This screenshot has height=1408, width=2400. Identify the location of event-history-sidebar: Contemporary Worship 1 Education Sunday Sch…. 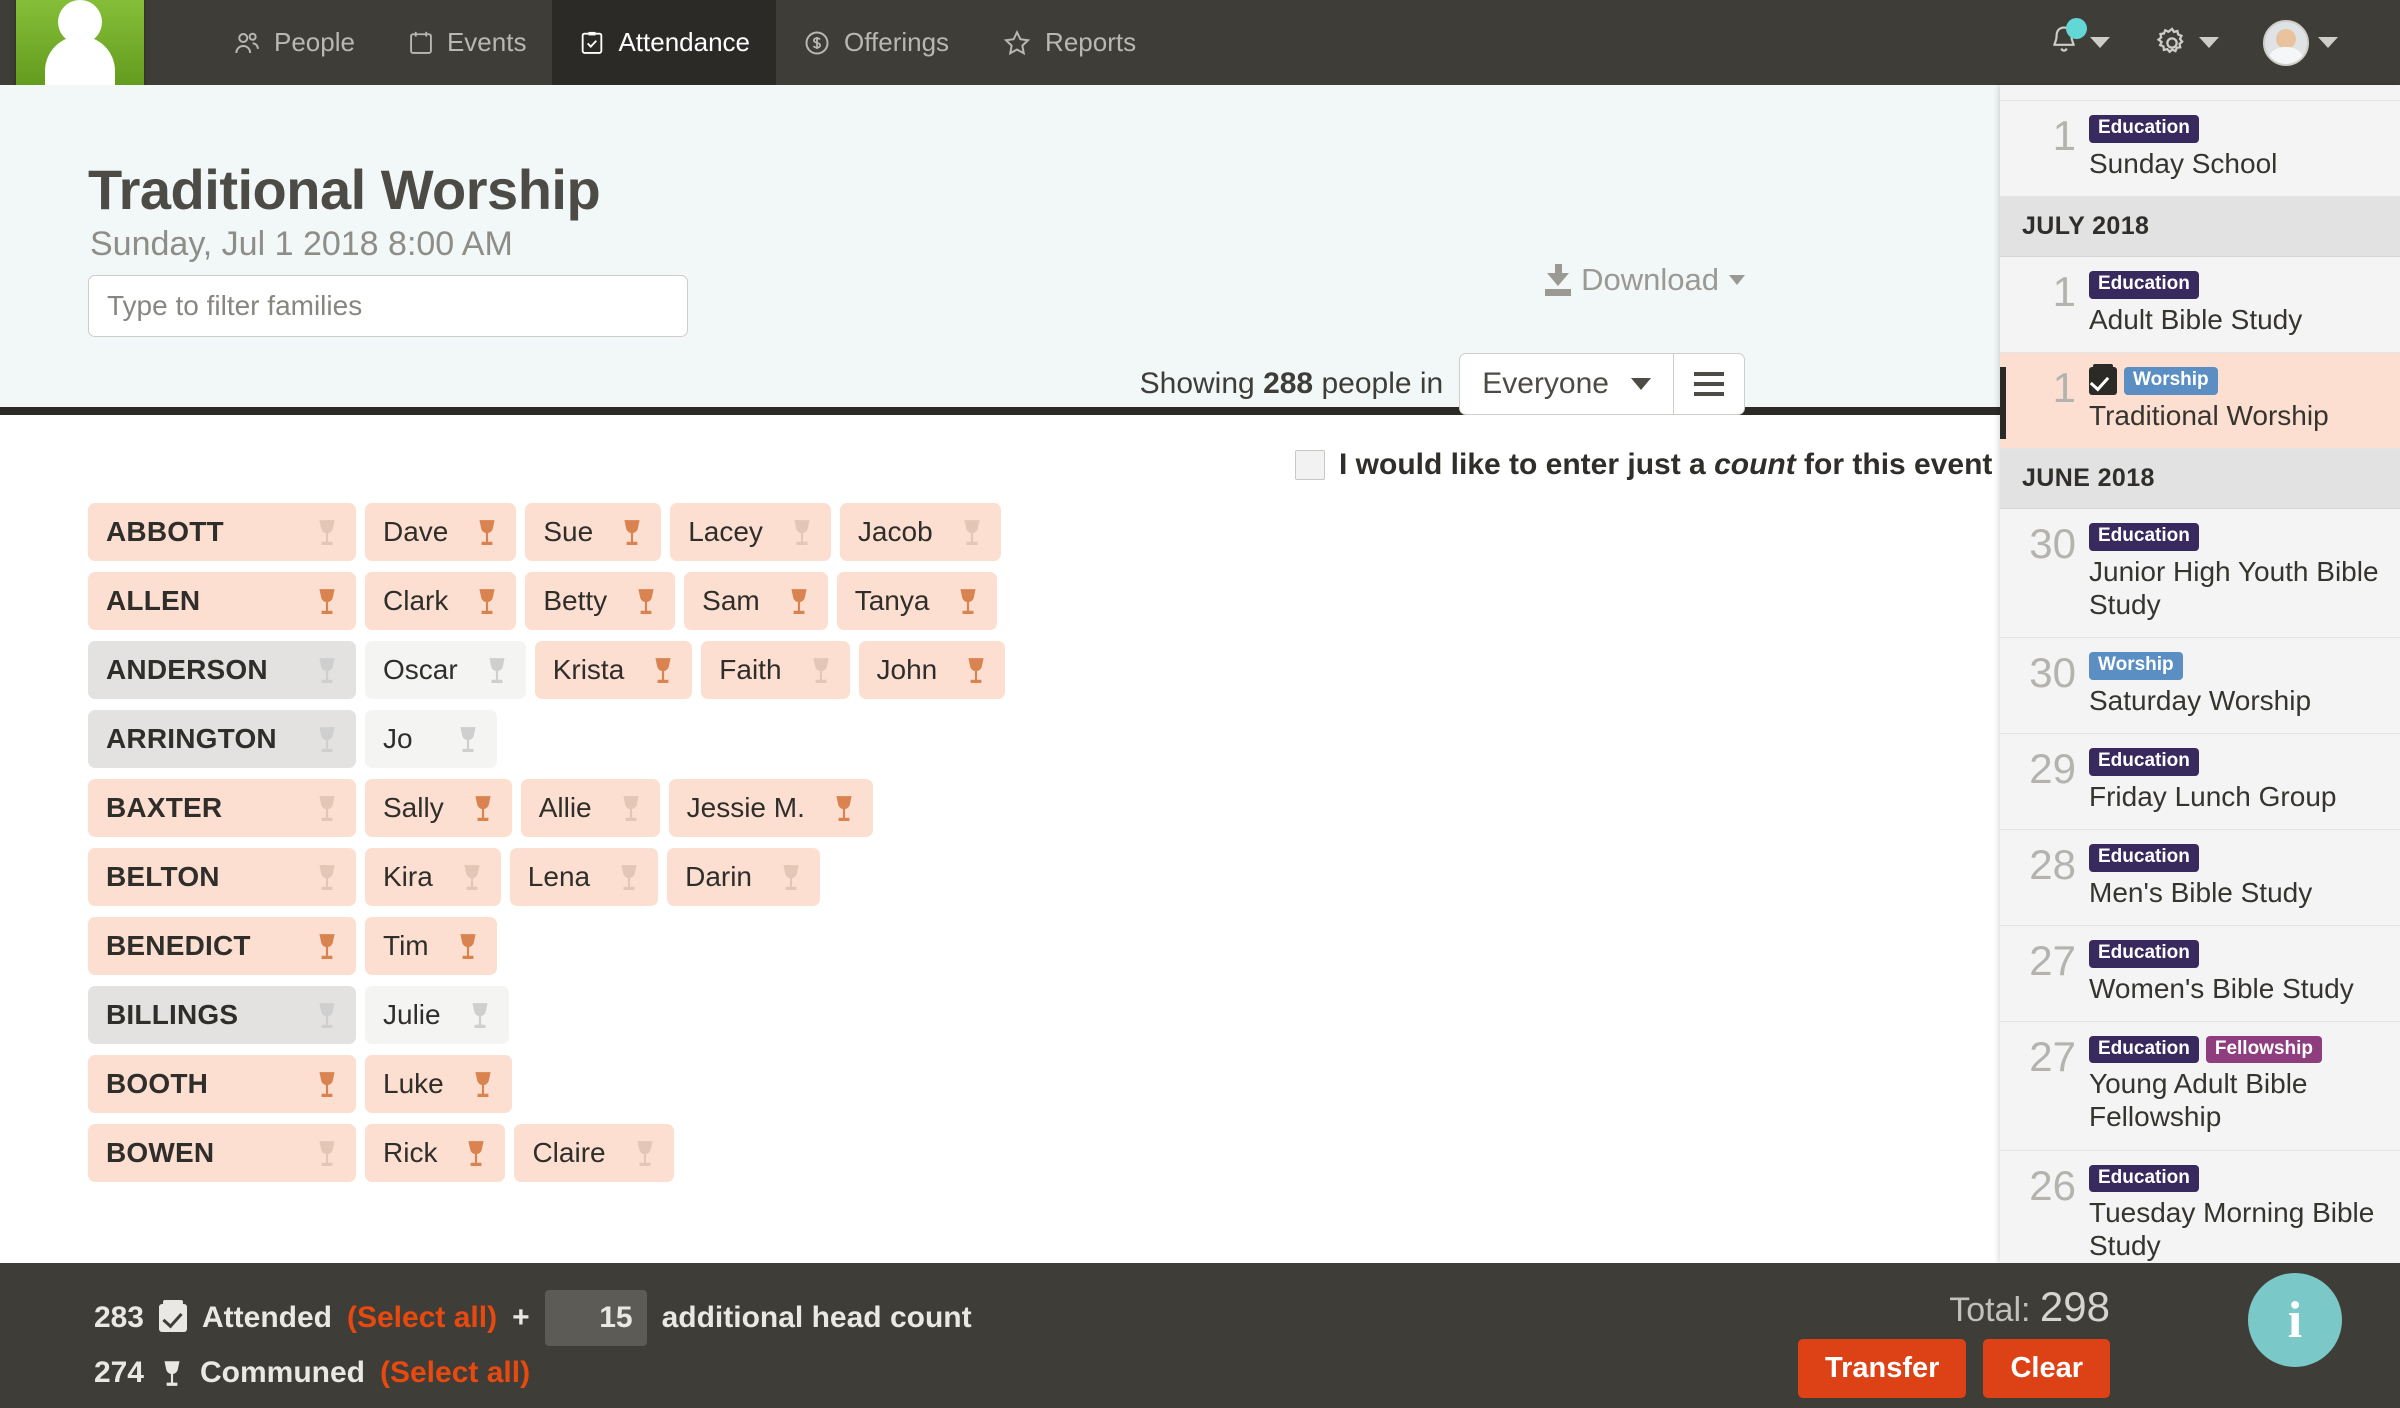
(2200, 674).